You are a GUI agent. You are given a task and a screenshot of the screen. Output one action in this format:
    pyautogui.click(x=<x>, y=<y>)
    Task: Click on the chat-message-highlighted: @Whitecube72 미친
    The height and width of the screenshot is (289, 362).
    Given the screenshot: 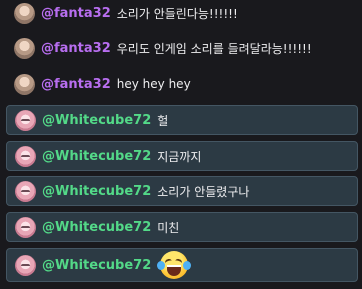 What is the action you would take?
    pyautogui.click(x=182, y=227)
    